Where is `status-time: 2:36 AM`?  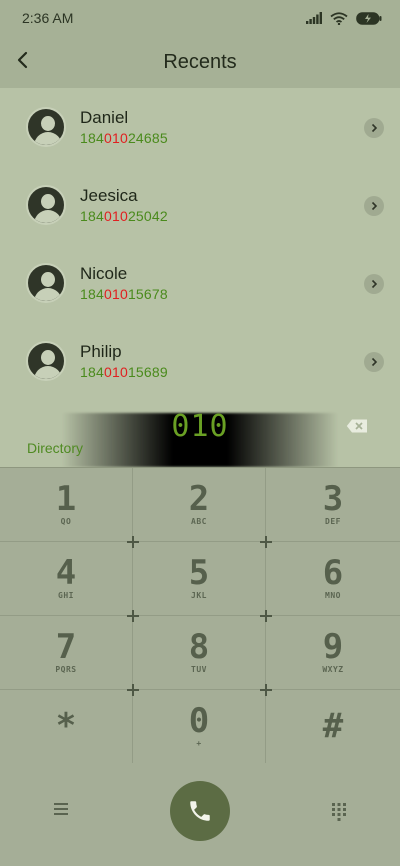
status-time: 2:36 AM is located at coordinates (48, 18).